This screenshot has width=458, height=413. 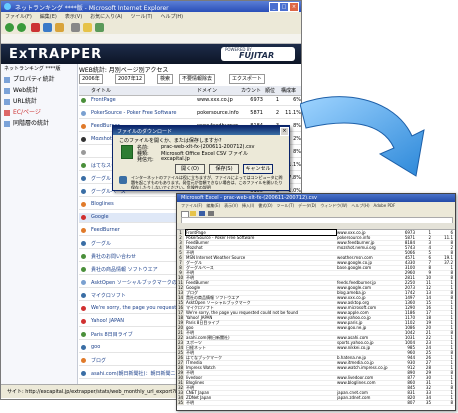 I want to click on sidebar-item-label: EC/ページ, so click(x=27, y=112).